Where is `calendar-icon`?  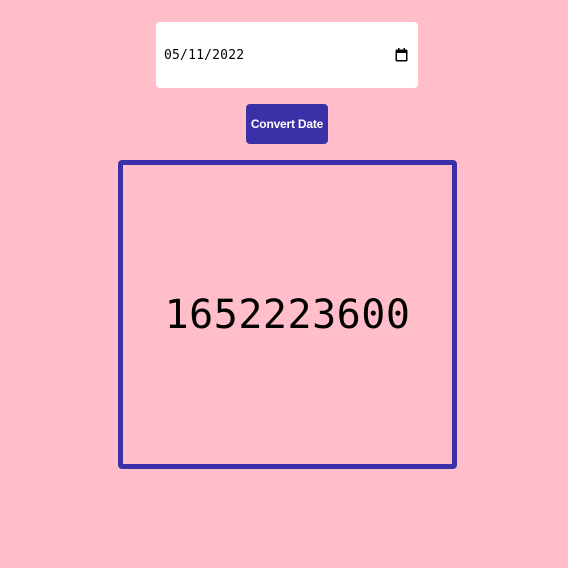
calendar-icon is located at coordinates (401, 55).